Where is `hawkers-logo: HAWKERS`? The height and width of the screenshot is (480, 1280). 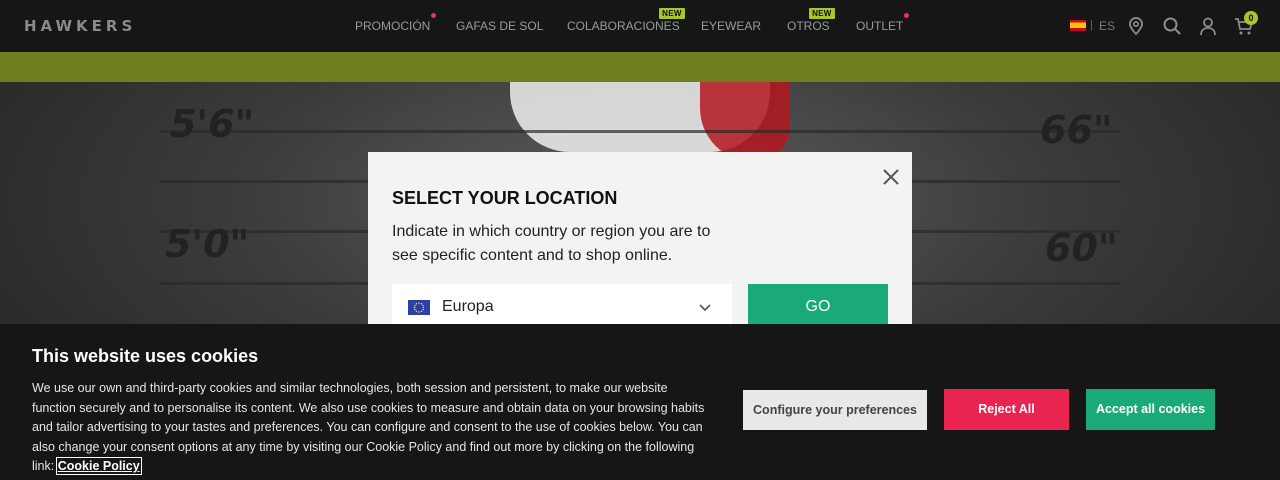 hawkers-logo: HAWKERS is located at coordinates (80, 26).